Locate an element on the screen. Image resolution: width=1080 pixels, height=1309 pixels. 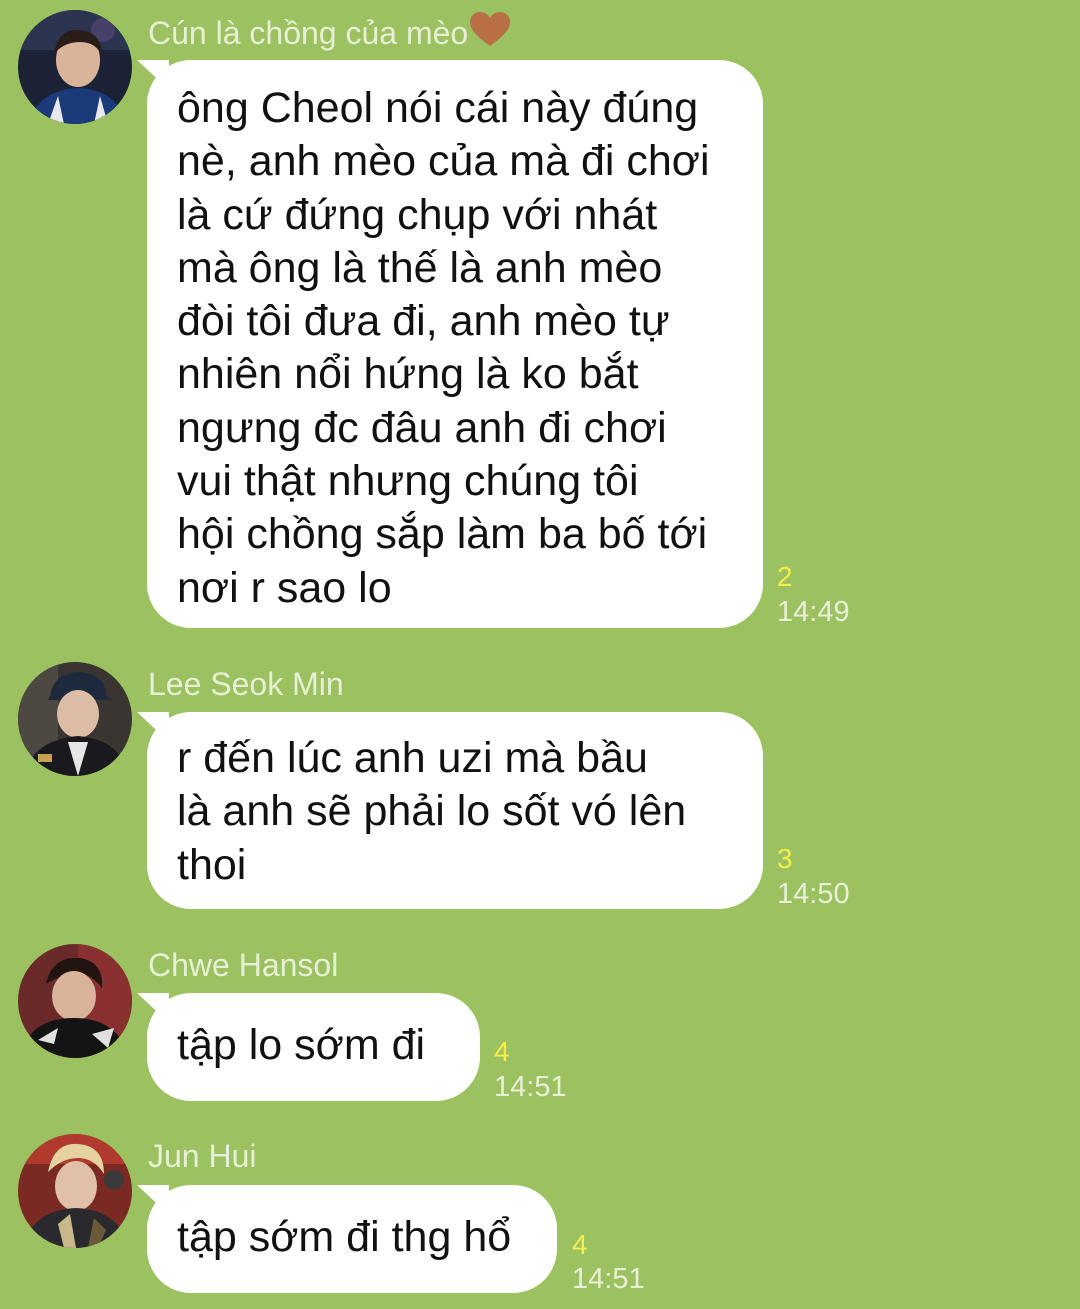
sender-name: Cún là chồng của mèo is located at coordinates (329, 33).